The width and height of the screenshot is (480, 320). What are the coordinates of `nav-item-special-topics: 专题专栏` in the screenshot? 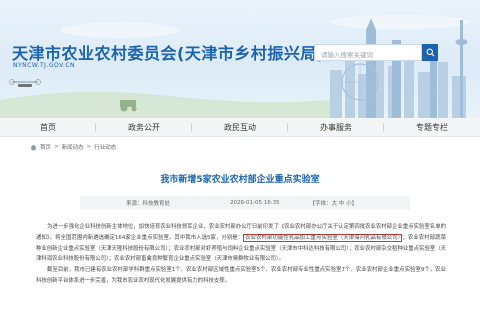 It's located at (432, 127).